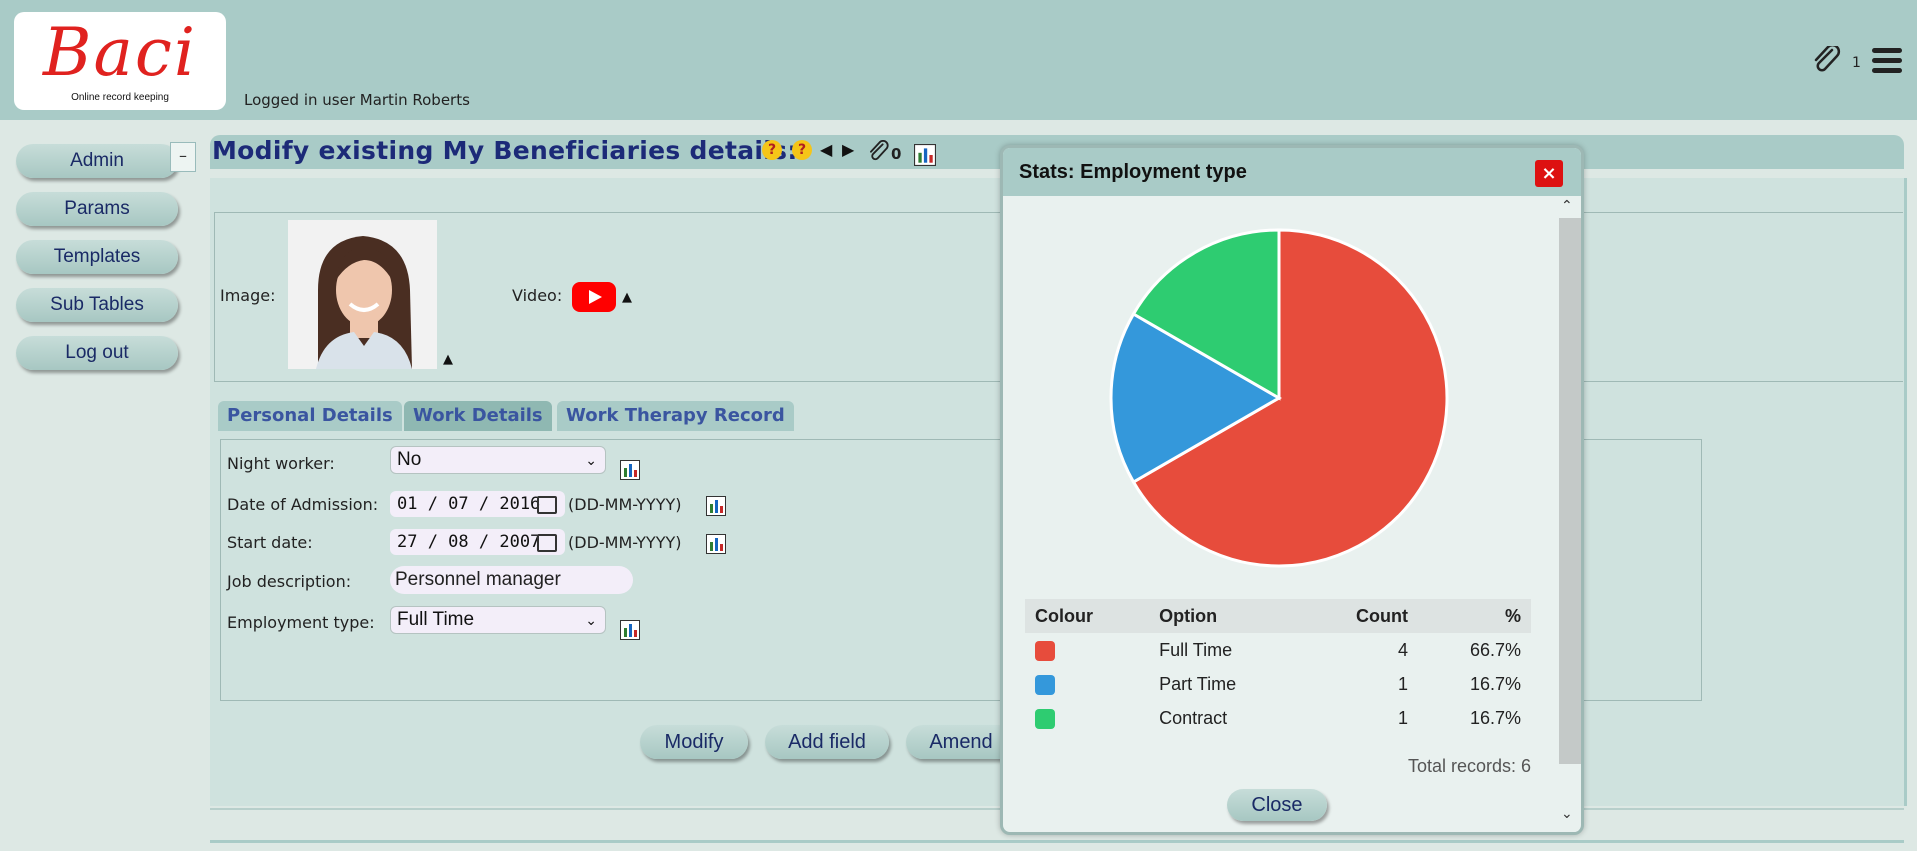  I want to click on row-option: Part Time, so click(1198, 683).